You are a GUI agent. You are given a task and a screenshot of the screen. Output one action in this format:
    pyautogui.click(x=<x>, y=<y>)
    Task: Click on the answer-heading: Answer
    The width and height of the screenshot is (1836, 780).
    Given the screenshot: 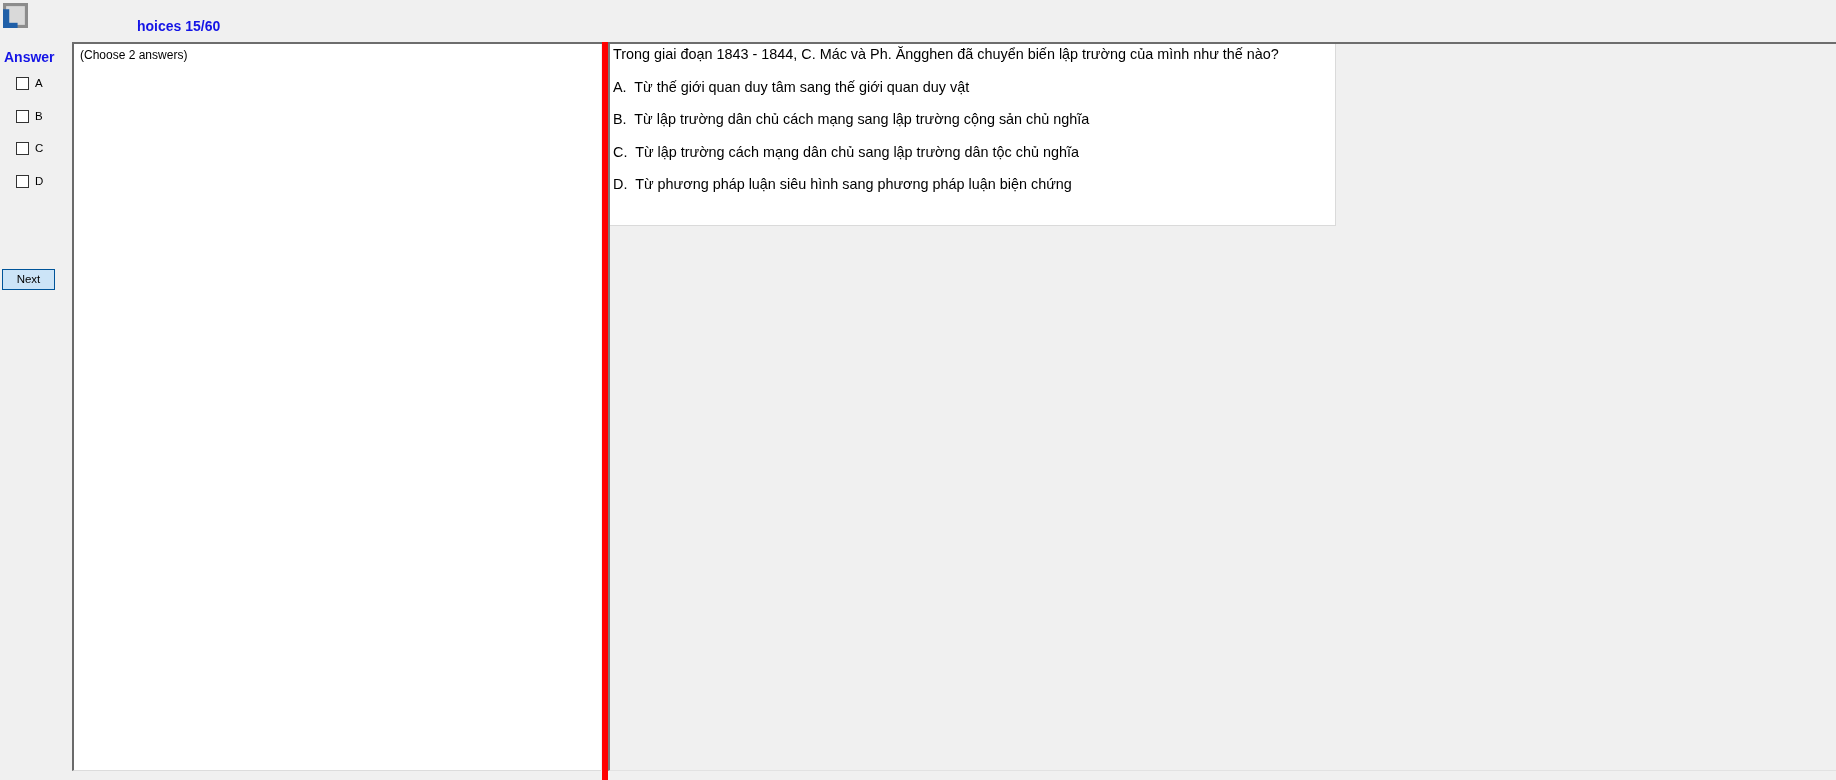 What is the action you would take?
    pyautogui.click(x=29, y=57)
    